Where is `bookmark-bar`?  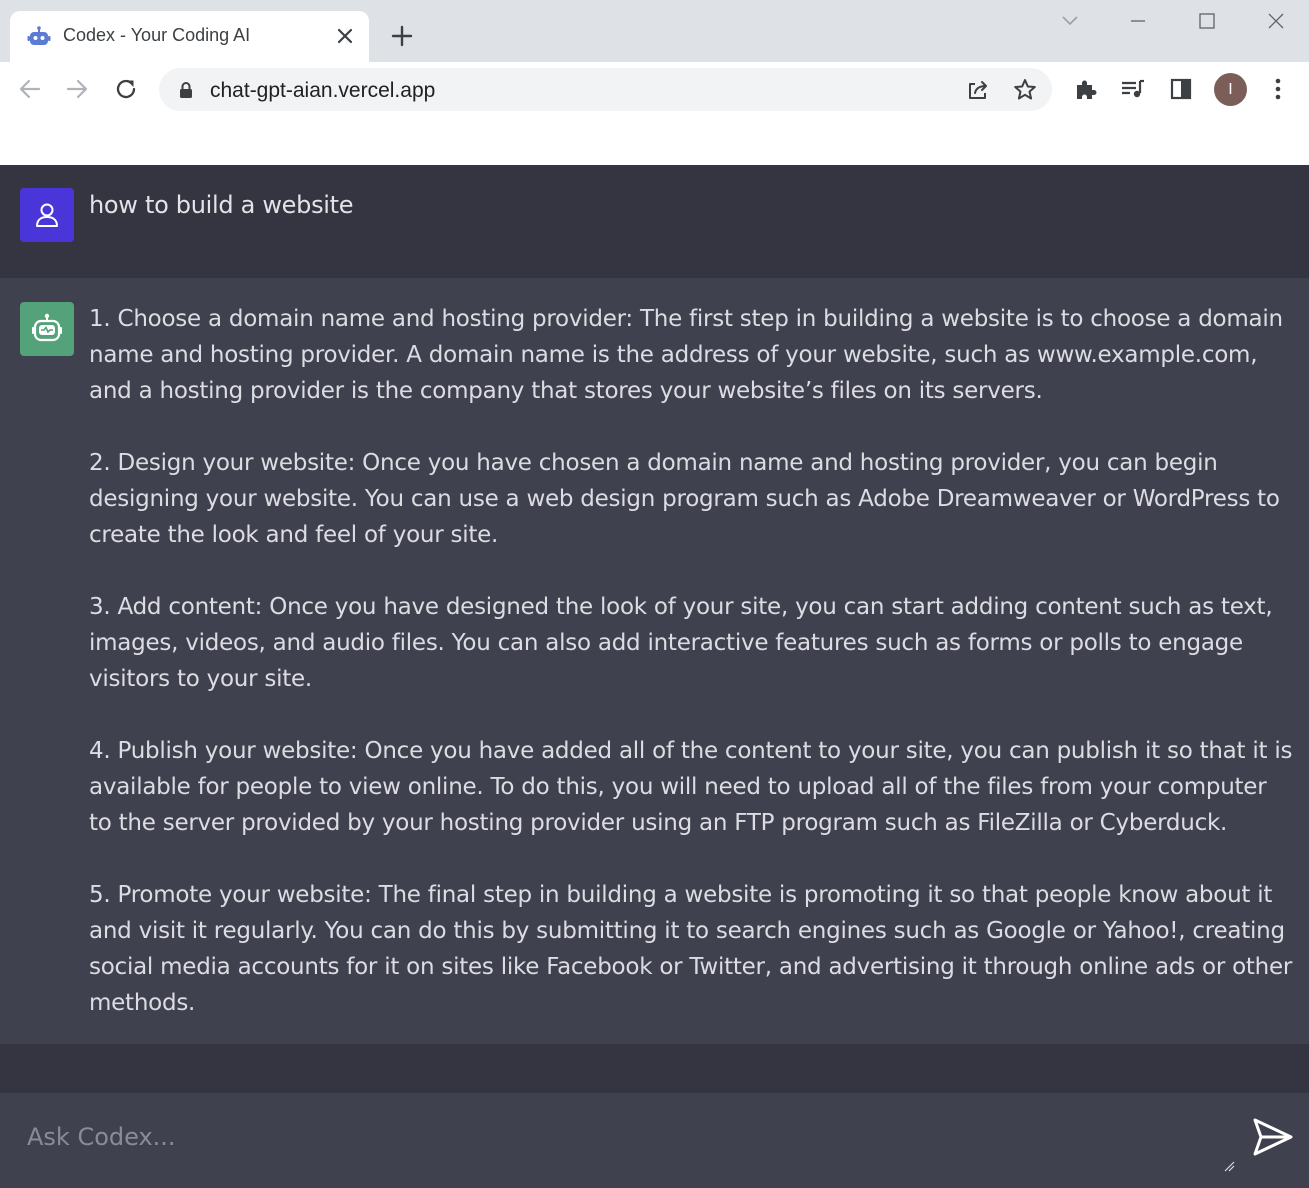 bookmark-bar is located at coordinates (654, 141).